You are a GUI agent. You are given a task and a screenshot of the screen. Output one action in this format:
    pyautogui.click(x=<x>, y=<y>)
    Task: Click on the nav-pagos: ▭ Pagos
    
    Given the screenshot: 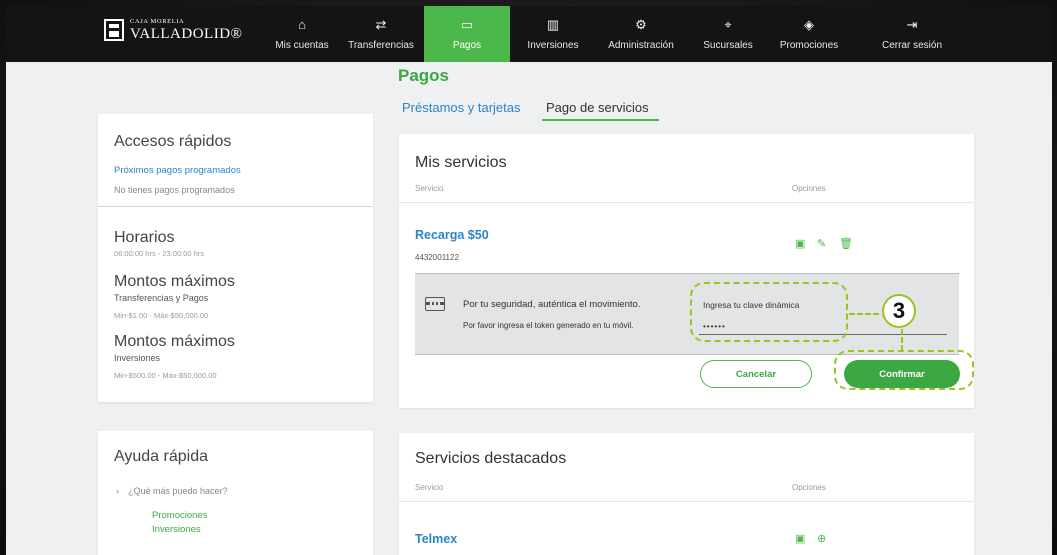 What is the action you would take?
    pyautogui.click(x=467, y=34)
    